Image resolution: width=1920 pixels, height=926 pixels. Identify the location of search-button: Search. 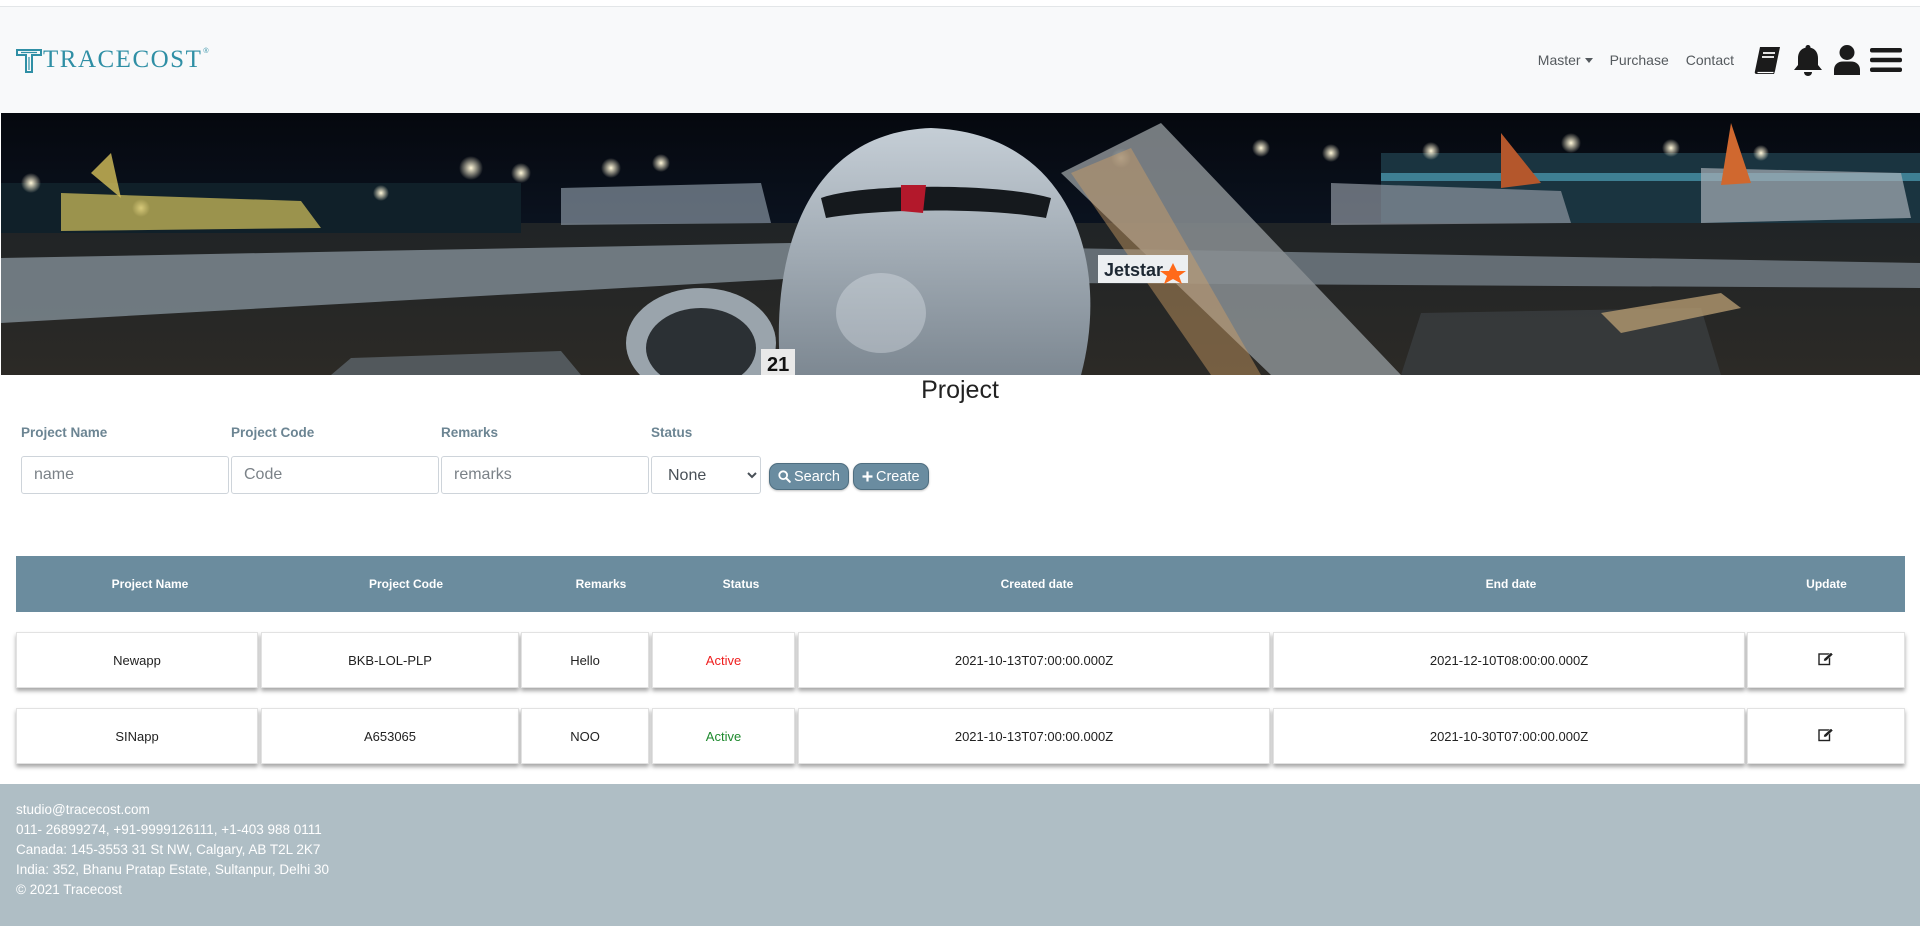
(809, 476).